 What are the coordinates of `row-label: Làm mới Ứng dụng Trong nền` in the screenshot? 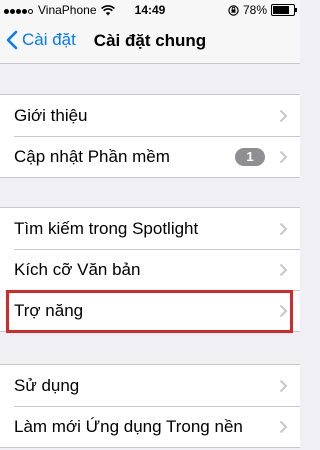 It's located at (128, 426).